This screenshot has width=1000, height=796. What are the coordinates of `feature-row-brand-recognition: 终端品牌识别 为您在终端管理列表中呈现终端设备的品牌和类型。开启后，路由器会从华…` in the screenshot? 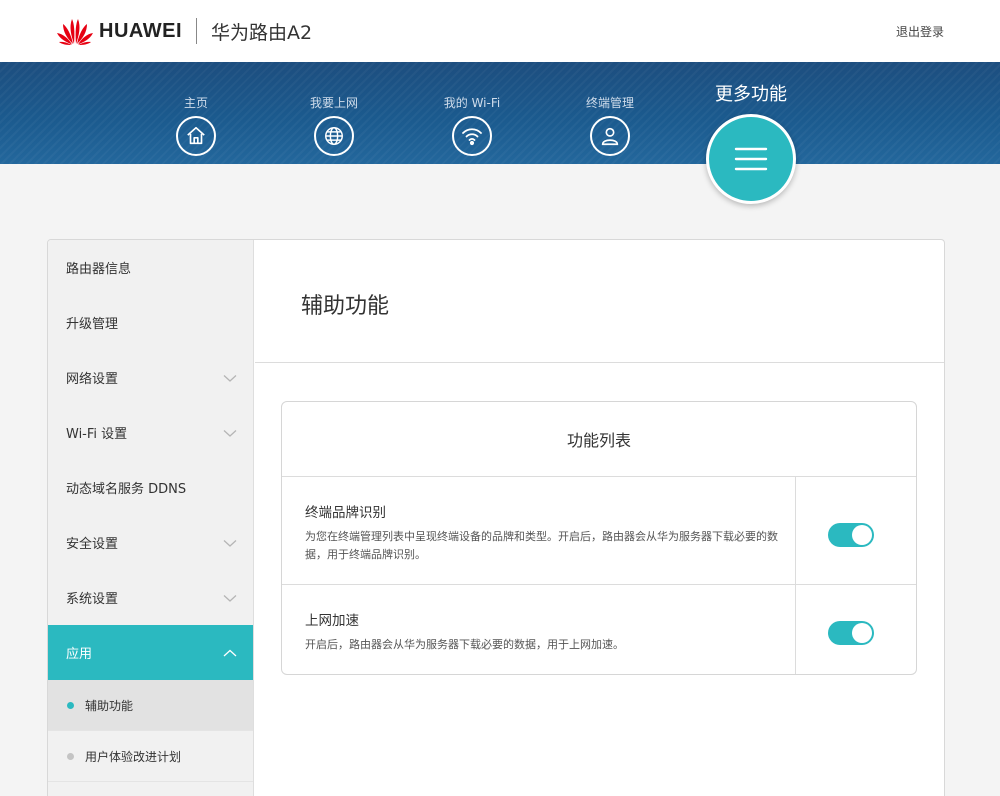 It's located at (599, 531).